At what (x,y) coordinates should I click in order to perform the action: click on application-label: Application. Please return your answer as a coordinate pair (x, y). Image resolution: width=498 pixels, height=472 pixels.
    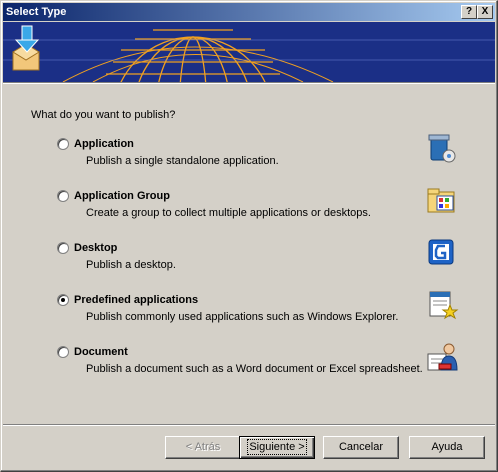
    Looking at the image, I should click on (104, 144).